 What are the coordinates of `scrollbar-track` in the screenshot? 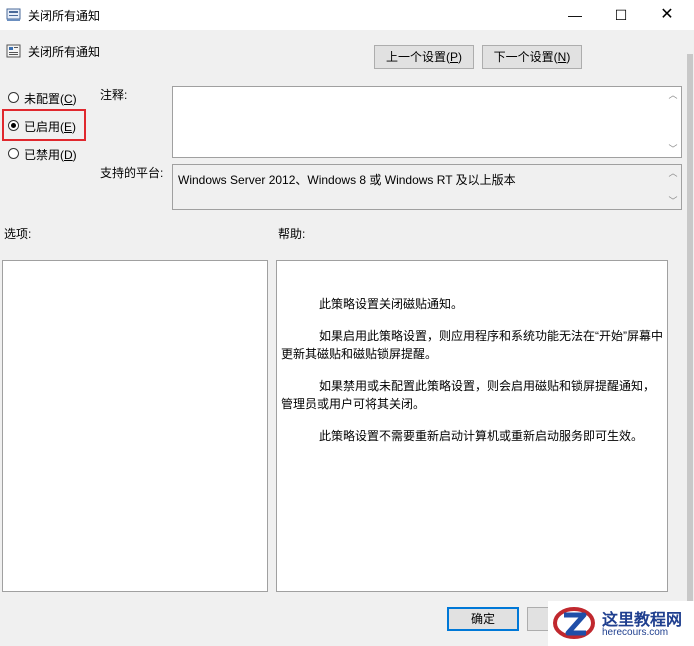 It's located at (690, 334).